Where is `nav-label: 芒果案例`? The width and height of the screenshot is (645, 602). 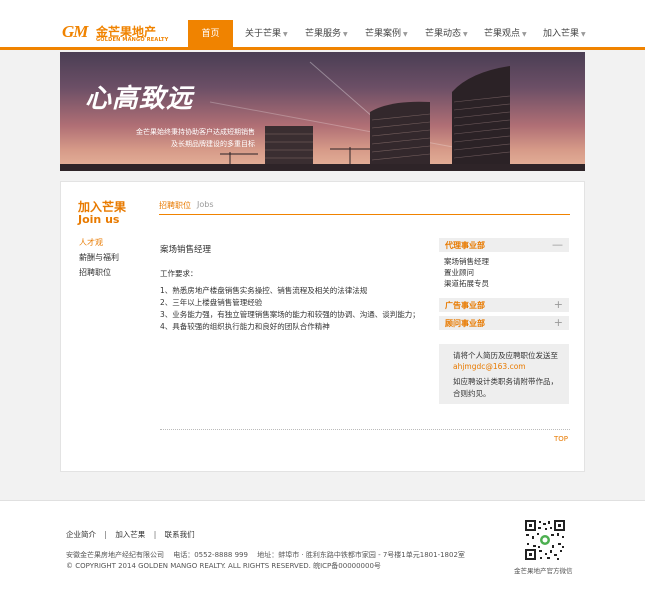 nav-label: 芒果案例 is located at coordinates (383, 34).